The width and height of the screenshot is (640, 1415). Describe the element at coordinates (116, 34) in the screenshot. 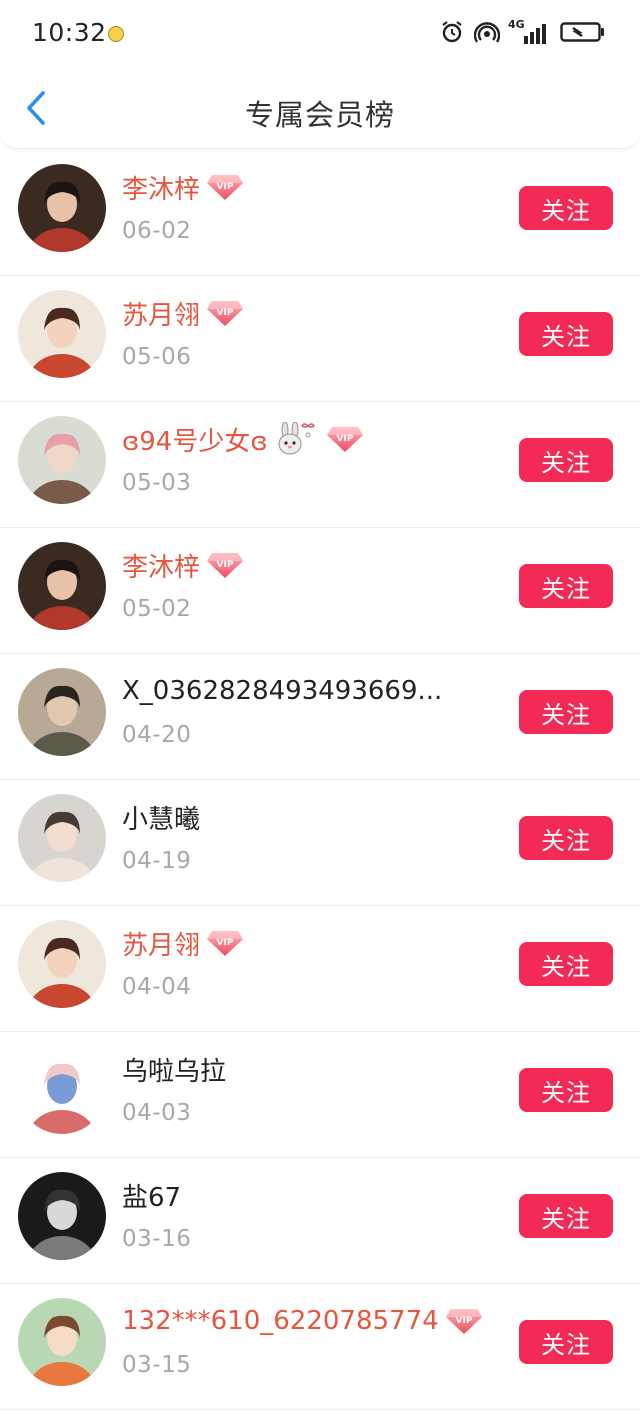

I see `notification-icon` at that location.